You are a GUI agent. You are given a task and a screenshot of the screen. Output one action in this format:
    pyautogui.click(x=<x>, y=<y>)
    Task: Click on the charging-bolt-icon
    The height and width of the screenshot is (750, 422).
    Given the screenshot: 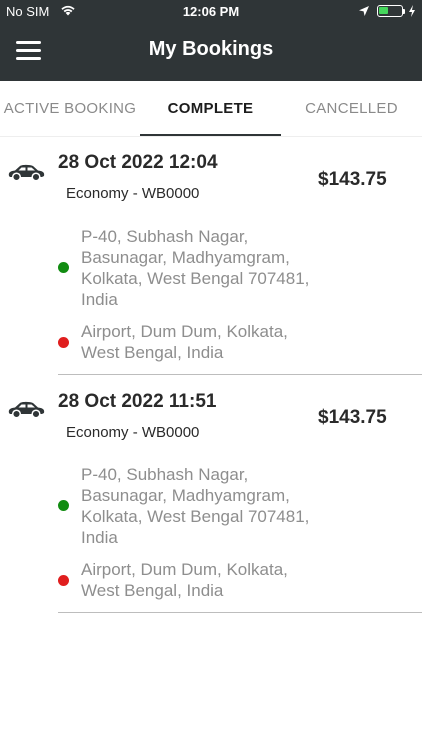 What is the action you would take?
    pyautogui.click(x=412, y=11)
    